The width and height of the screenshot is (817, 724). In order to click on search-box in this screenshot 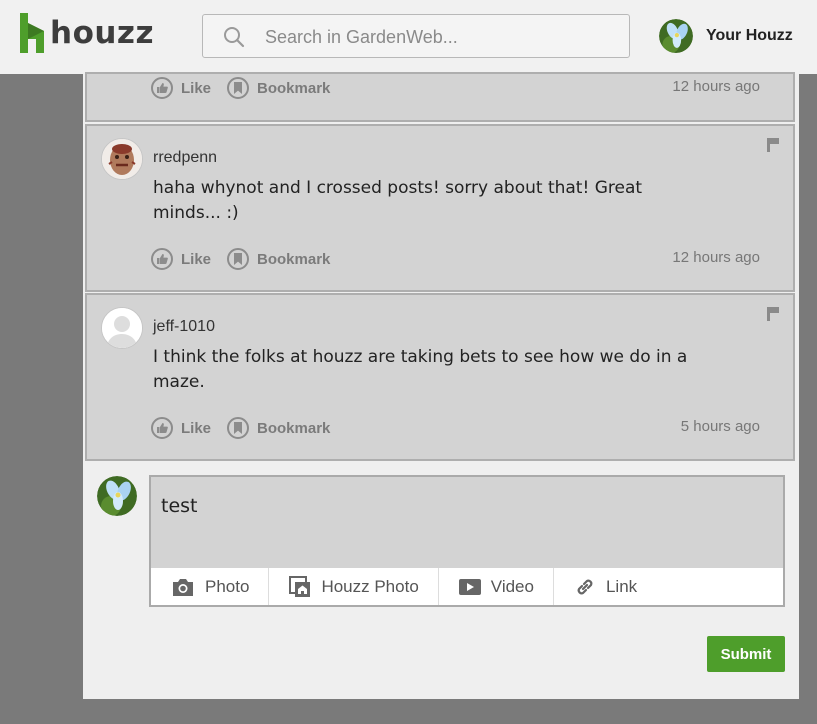, I will do `click(416, 36)`.